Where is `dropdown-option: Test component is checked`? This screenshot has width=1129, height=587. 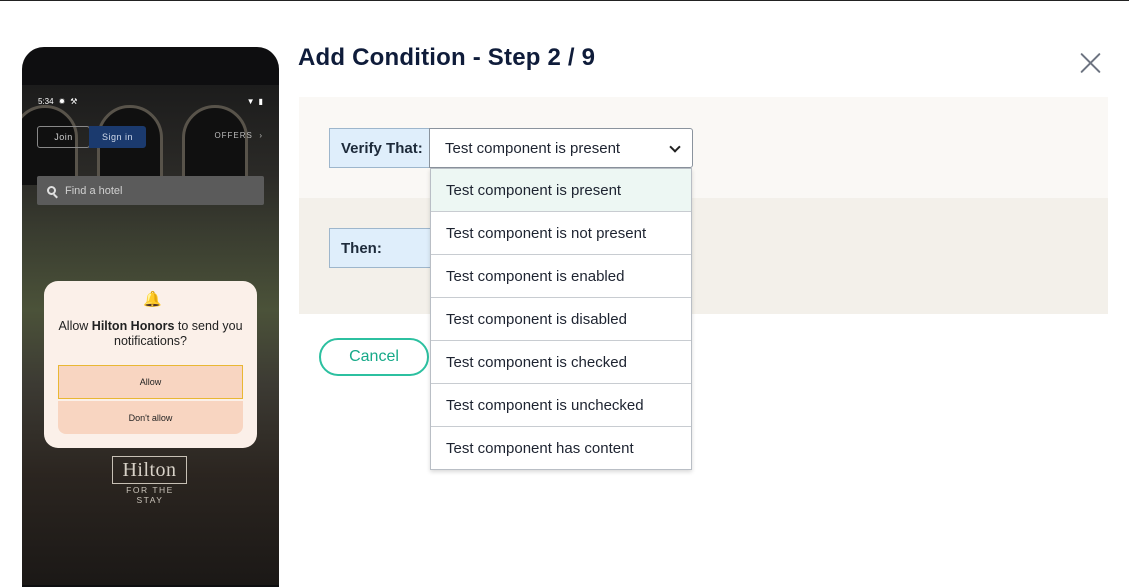 dropdown-option: Test component is checked is located at coordinates (561, 362).